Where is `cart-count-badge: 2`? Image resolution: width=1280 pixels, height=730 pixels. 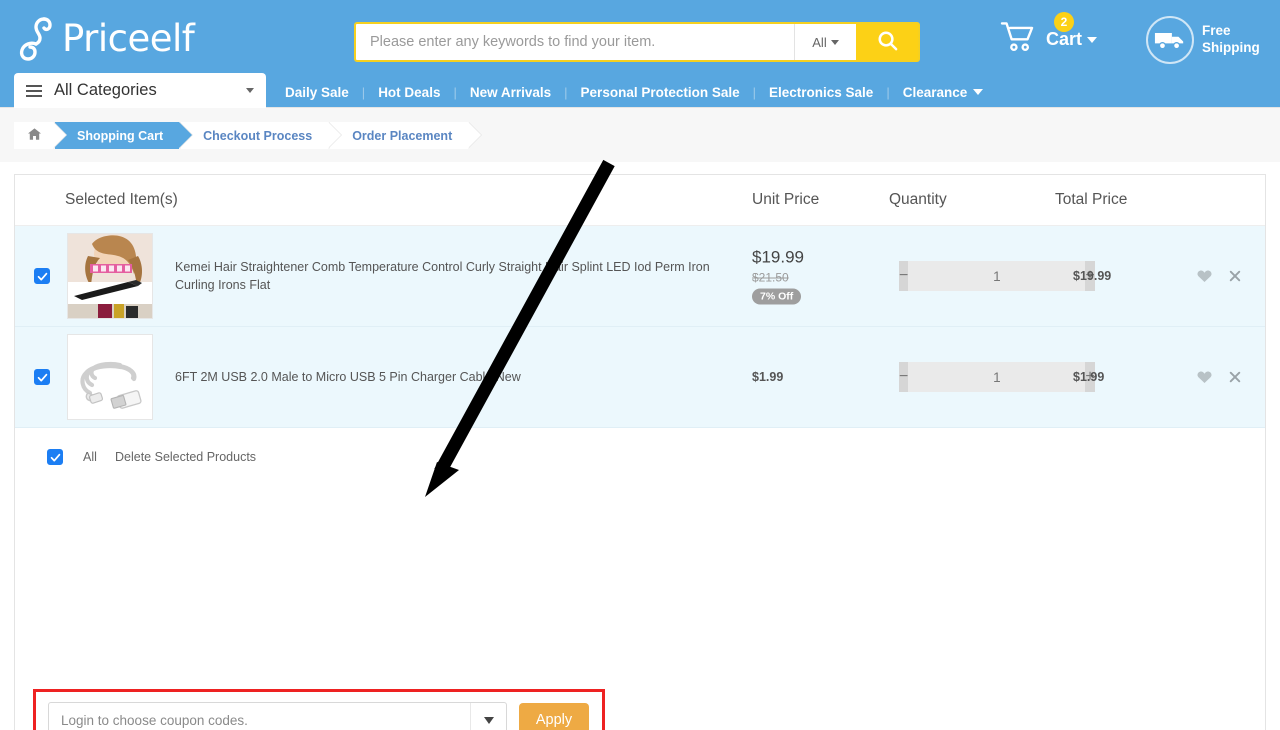 cart-count-badge: 2 is located at coordinates (1064, 22).